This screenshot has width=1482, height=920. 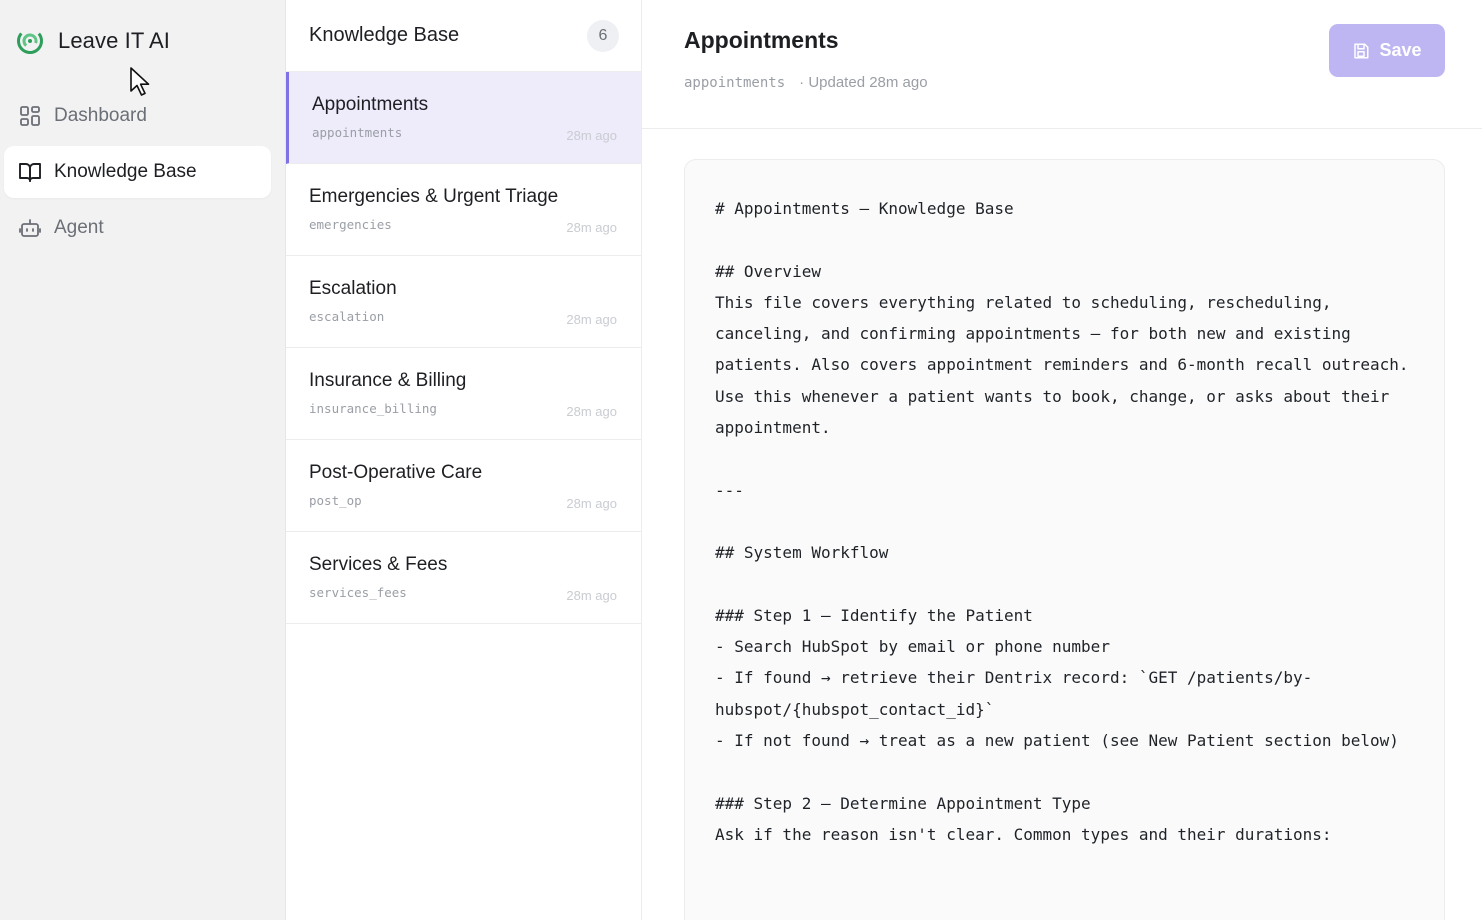 I want to click on mouse-cursor-icon, so click(x=140, y=81).